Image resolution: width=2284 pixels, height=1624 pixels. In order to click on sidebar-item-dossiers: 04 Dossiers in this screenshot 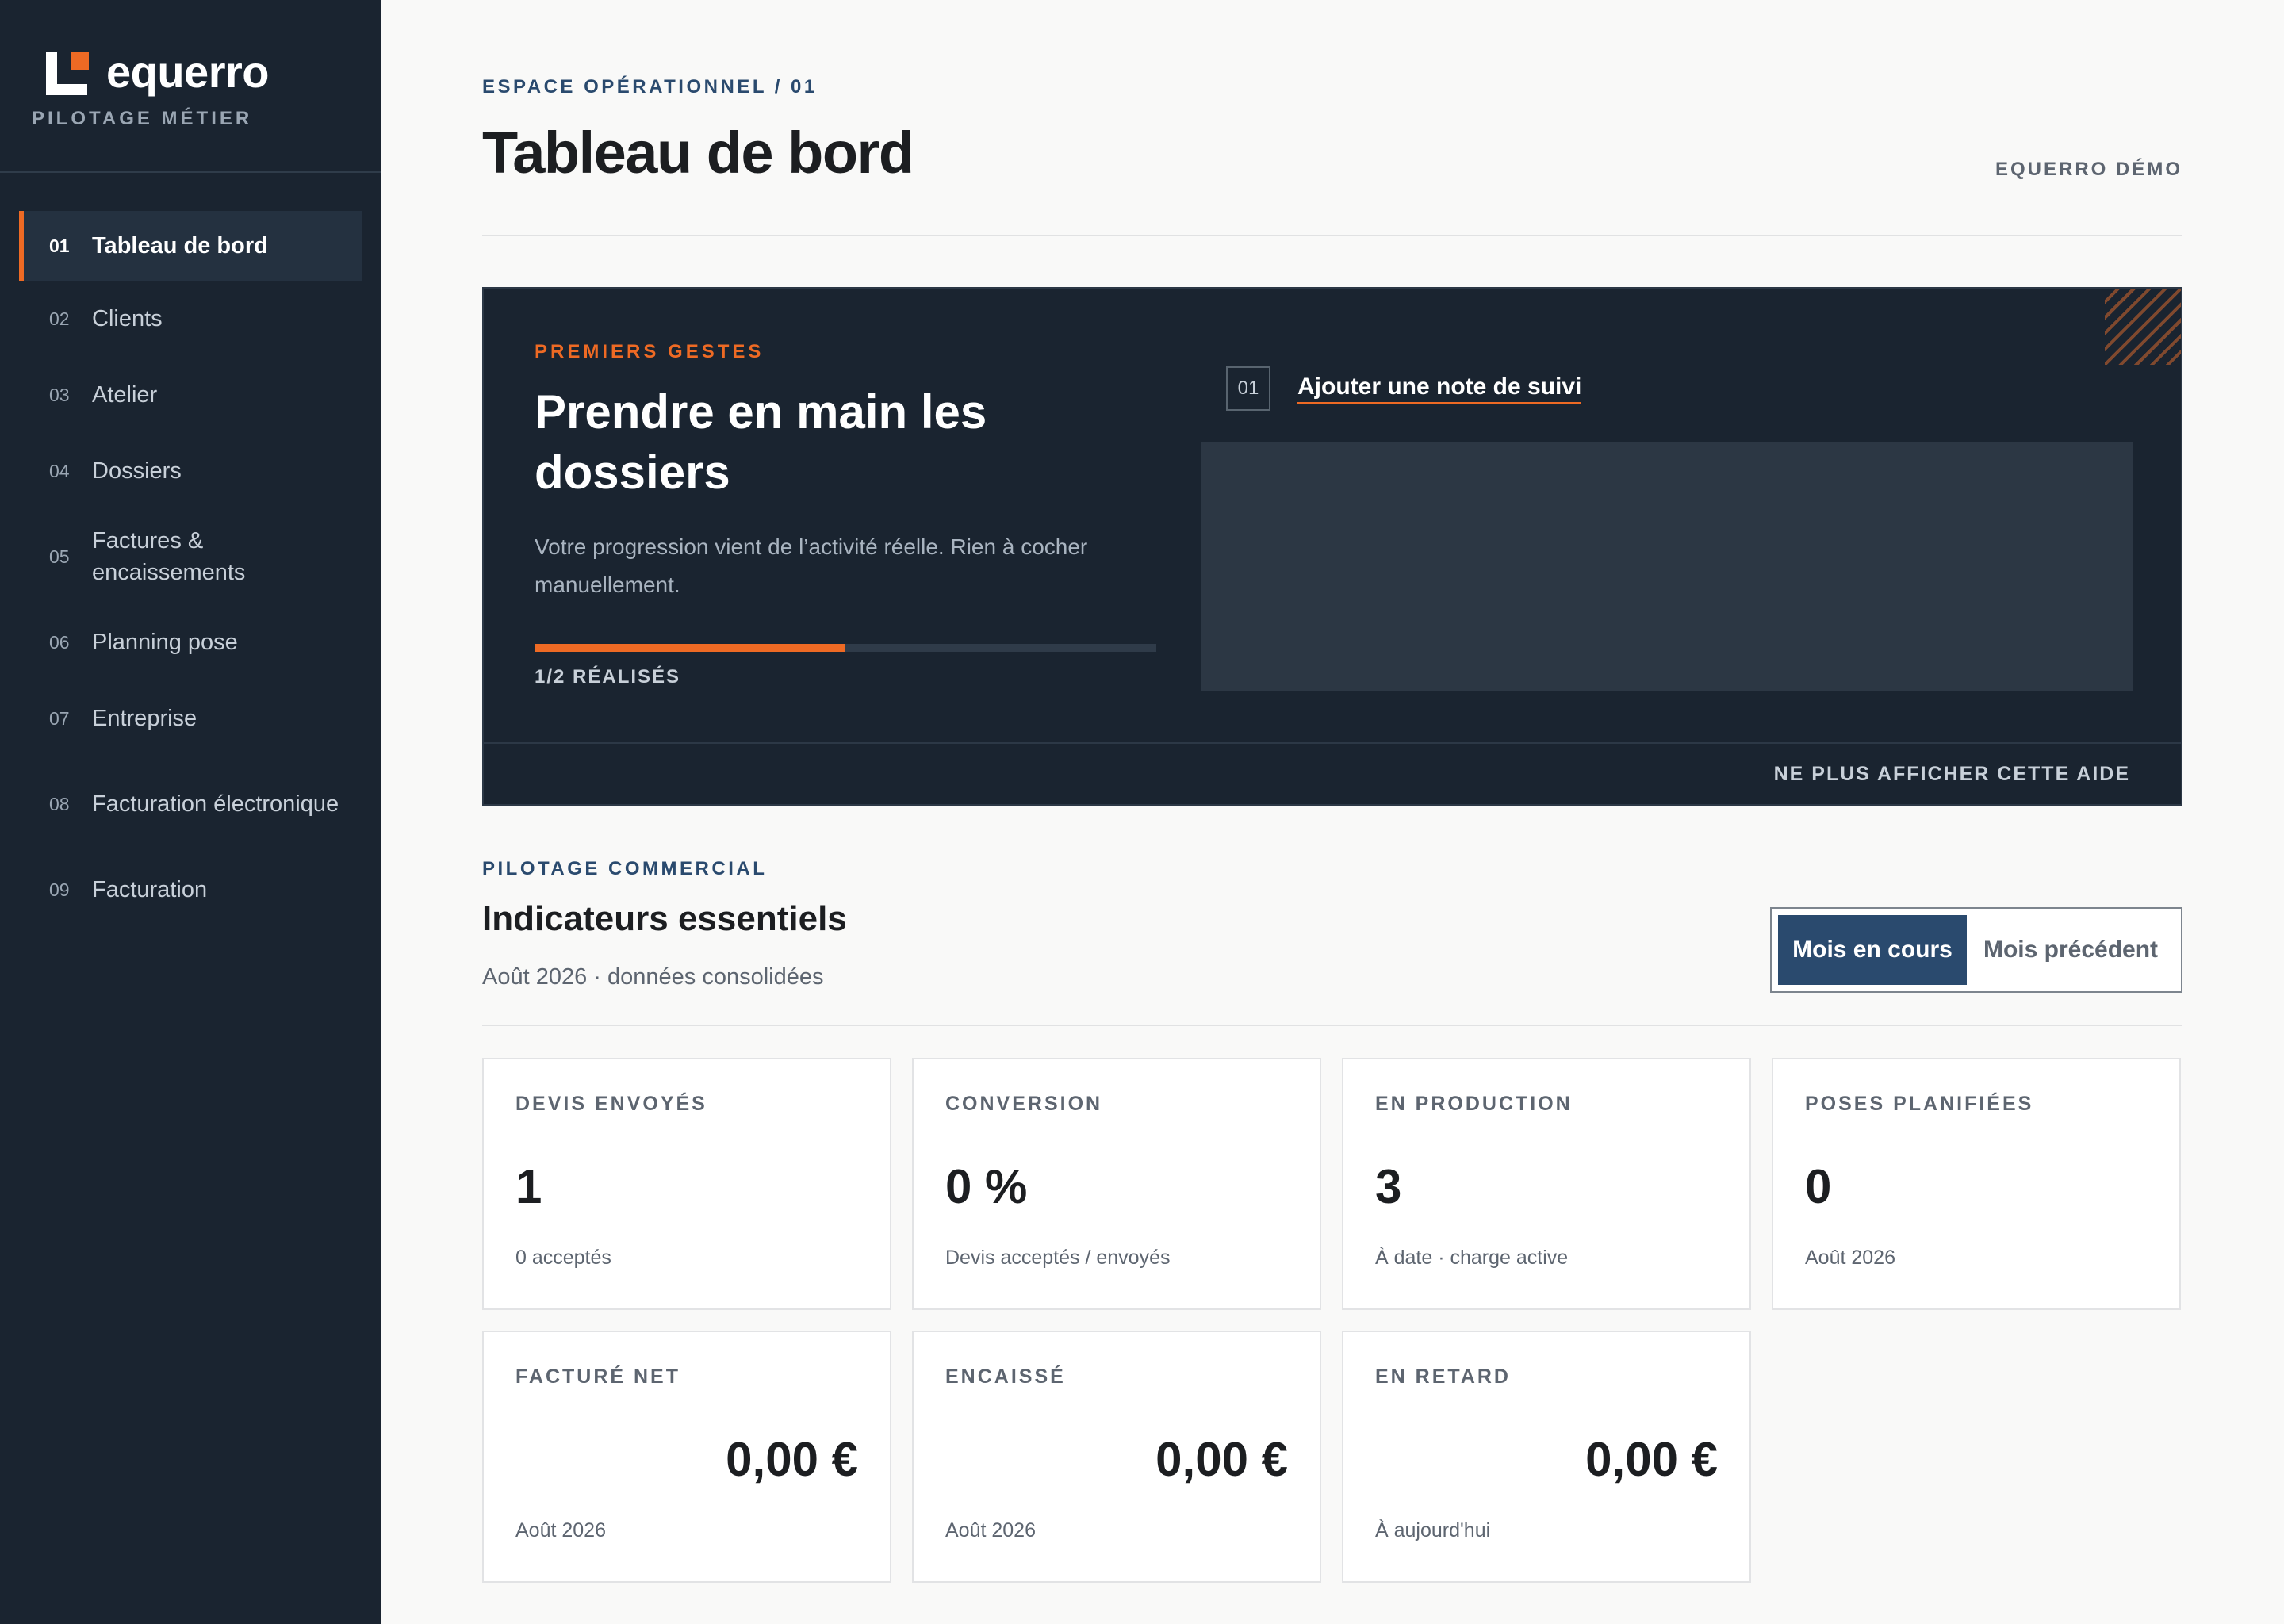, I will do `click(190, 471)`.